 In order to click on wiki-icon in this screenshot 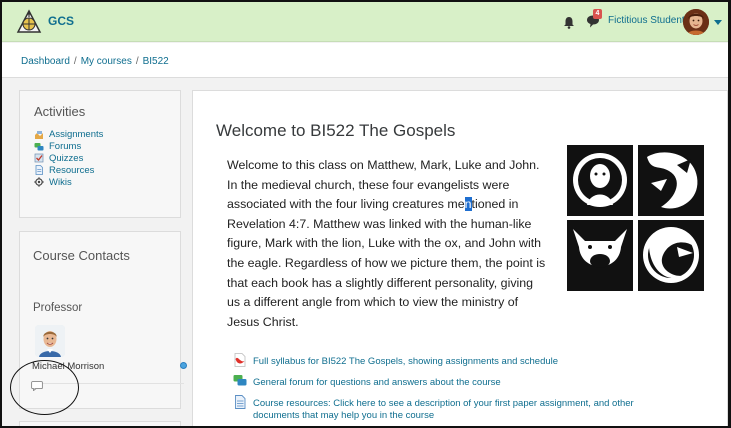, I will do `click(39, 182)`.